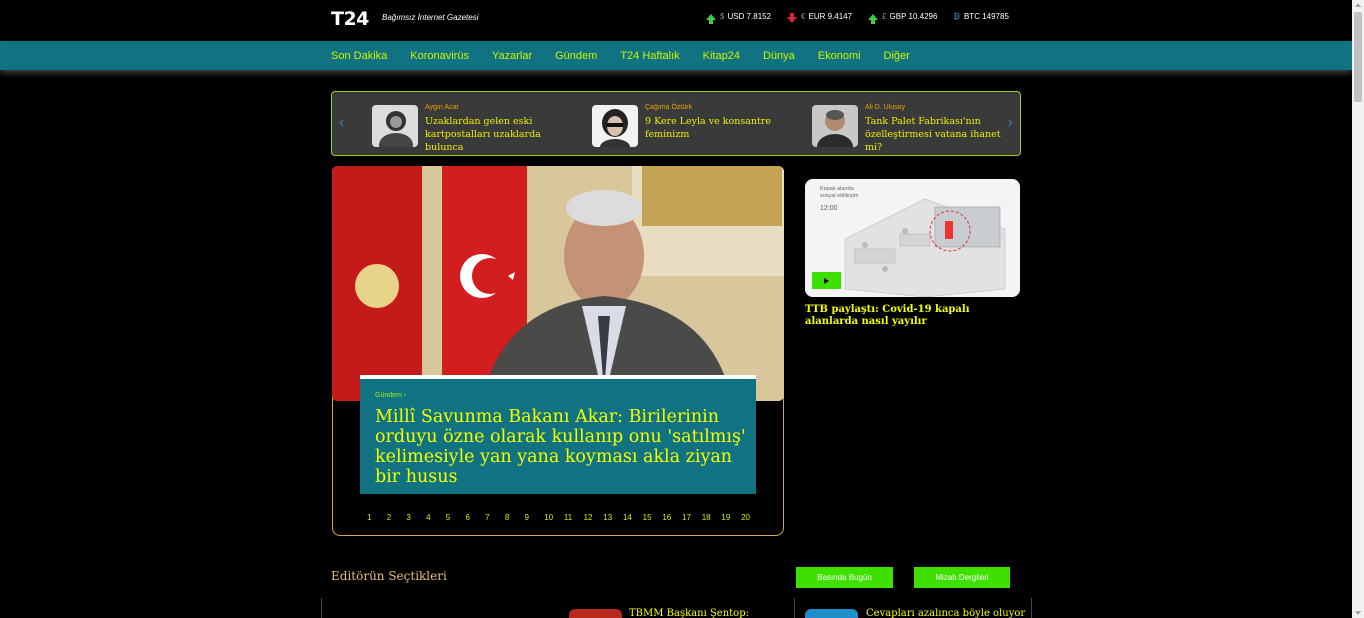 This screenshot has height=618, width=1364. What do you see at coordinates (1358, 5) in the screenshot?
I see `scroll-up-icon` at bounding box center [1358, 5].